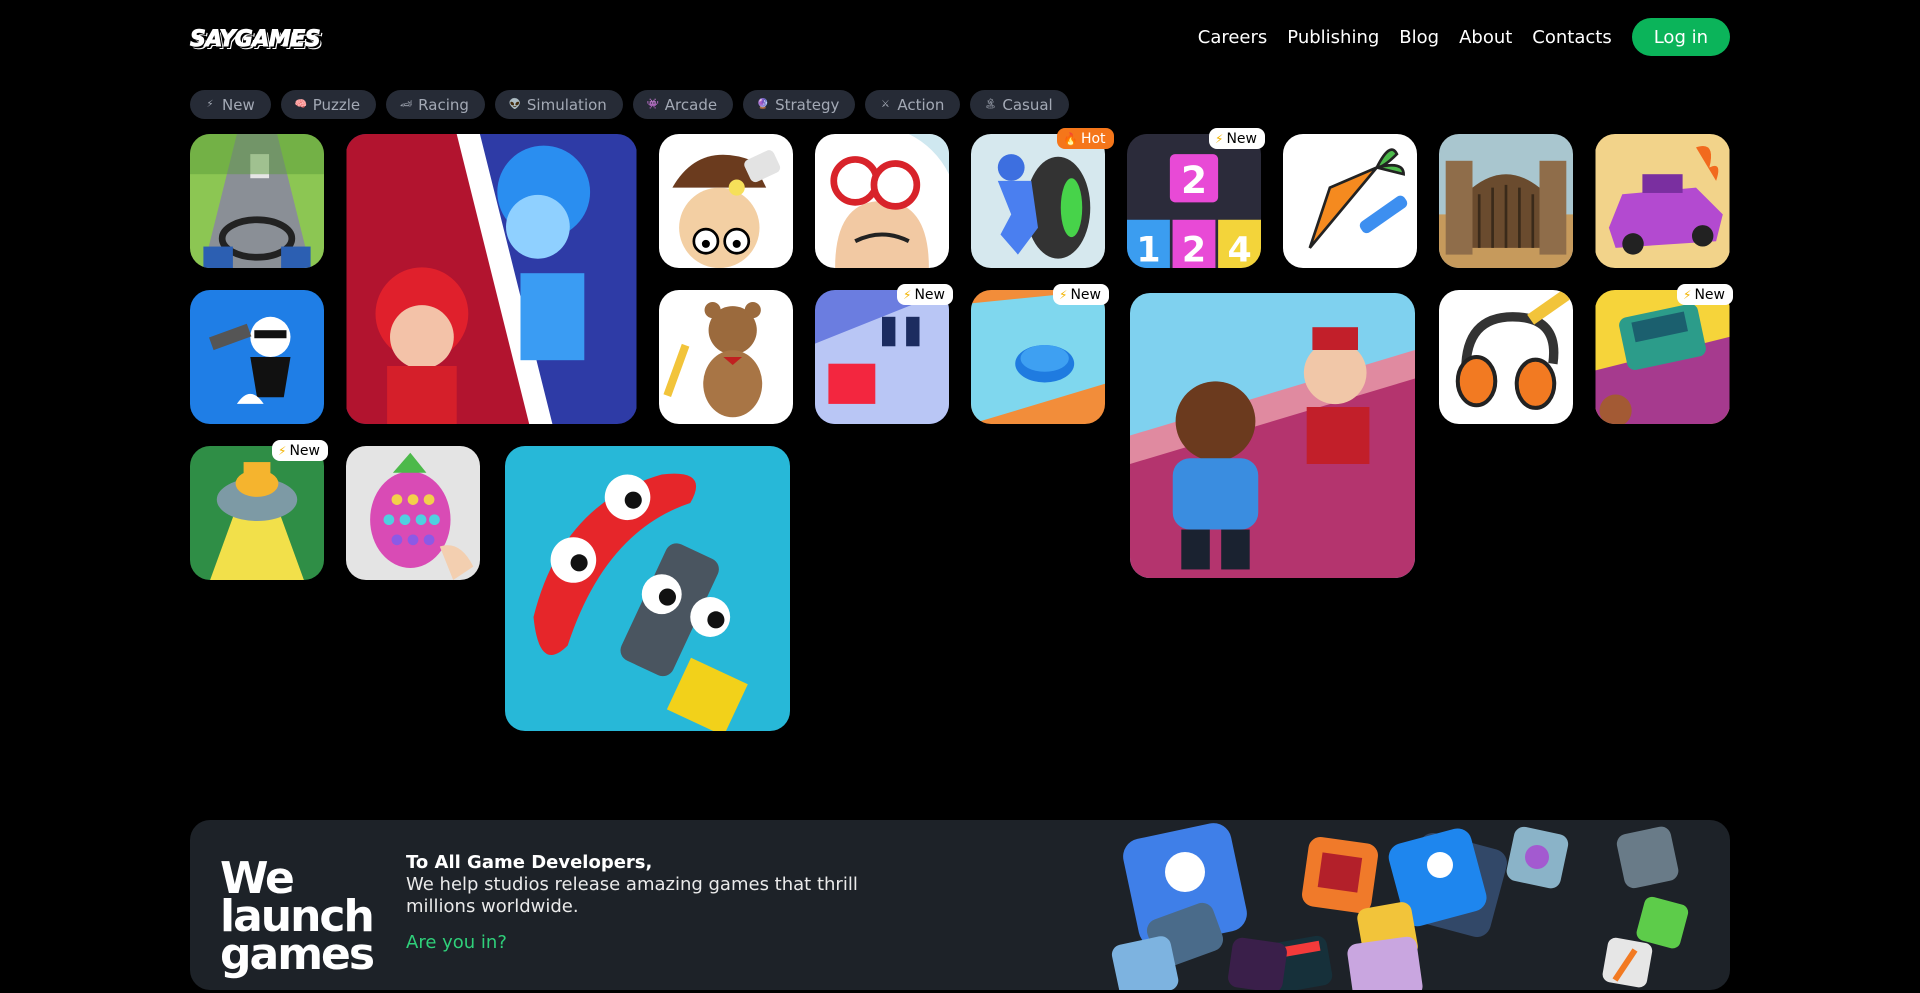 The image size is (1920, 993). I want to click on filter-label: Puzzle, so click(336, 104).